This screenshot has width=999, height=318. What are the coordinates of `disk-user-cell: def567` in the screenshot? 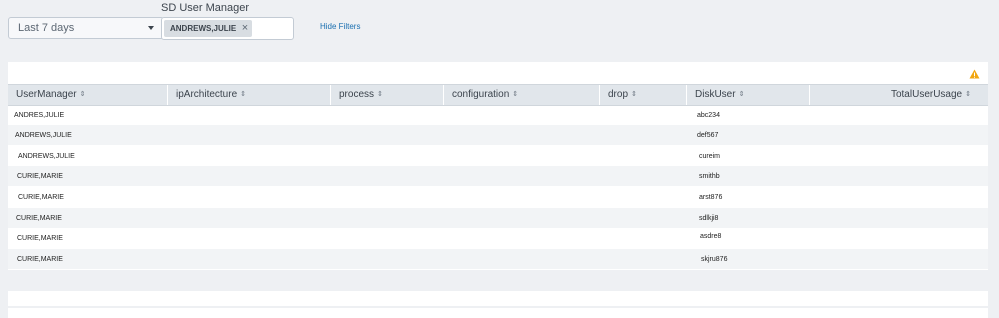 It's located at (708, 135).